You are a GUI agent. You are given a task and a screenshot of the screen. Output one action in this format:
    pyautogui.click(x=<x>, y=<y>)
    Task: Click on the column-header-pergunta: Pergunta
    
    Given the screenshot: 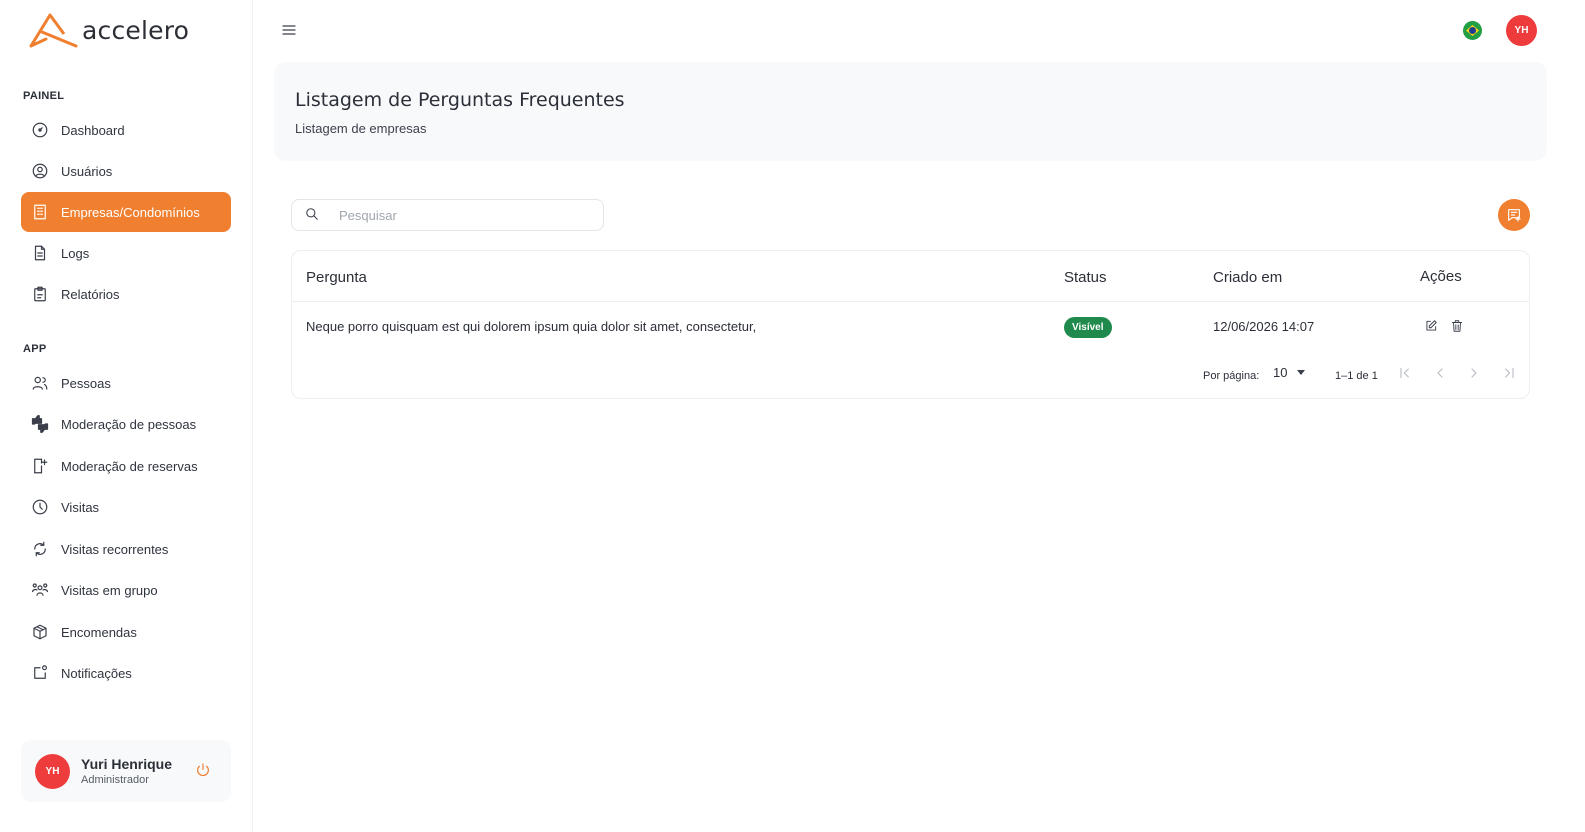 What is the action you would take?
    pyautogui.click(x=336, y=277)
    